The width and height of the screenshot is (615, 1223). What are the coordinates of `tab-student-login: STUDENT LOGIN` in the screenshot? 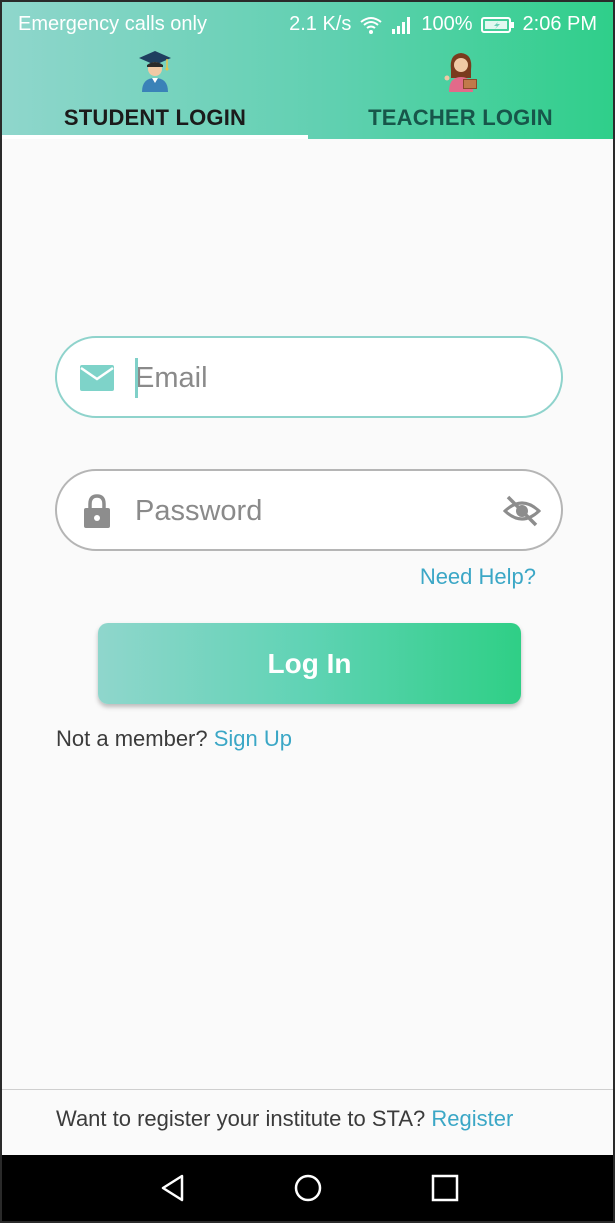 It's located at (155, 93).